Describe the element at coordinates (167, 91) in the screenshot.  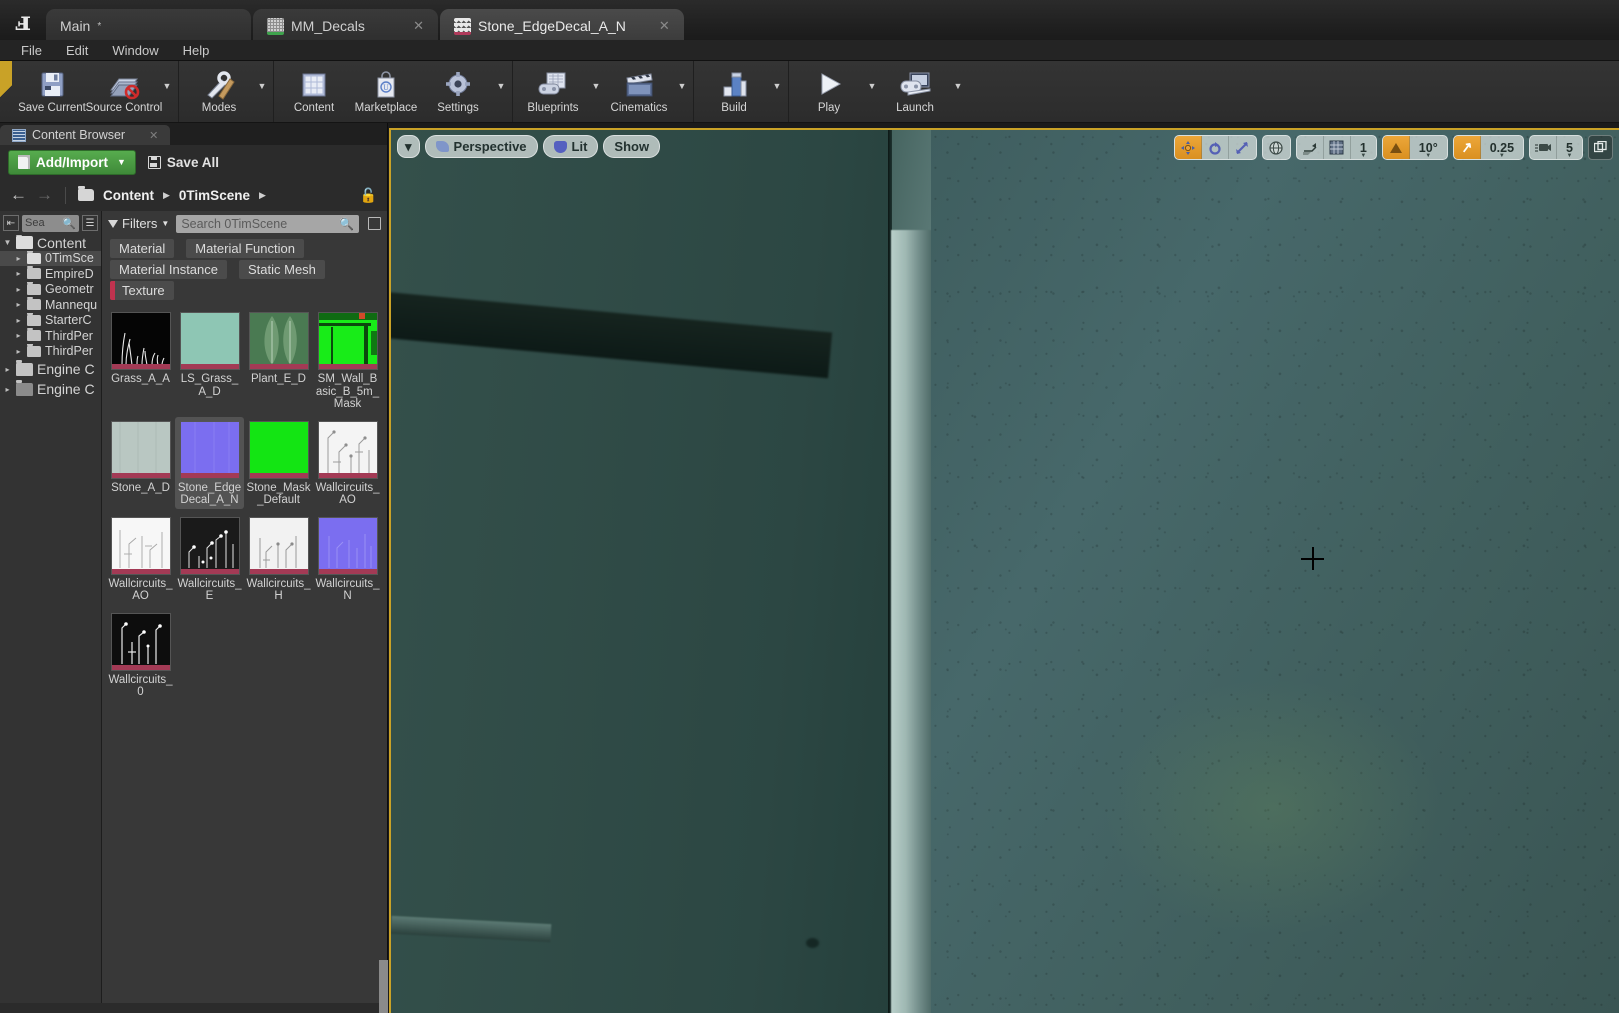
I see `source-control-caret-icon: ▼` at that location.